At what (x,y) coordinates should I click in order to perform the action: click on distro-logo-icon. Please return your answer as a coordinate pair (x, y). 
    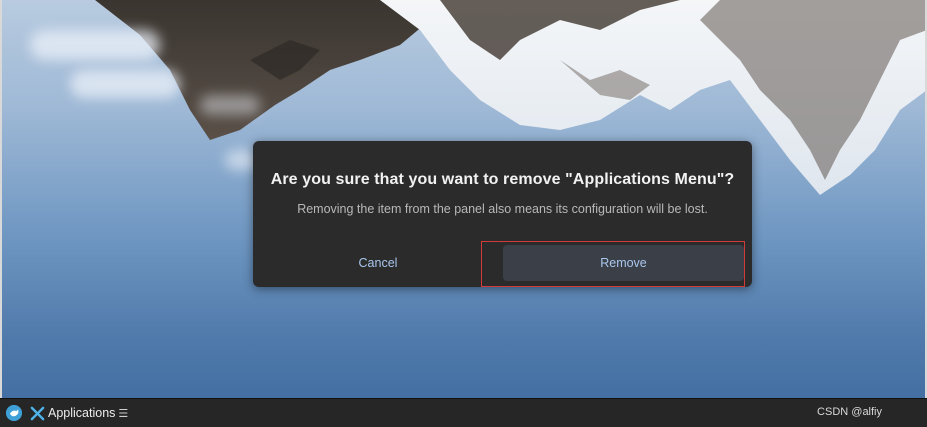
    Looking at the image, I should click on (14, 413).